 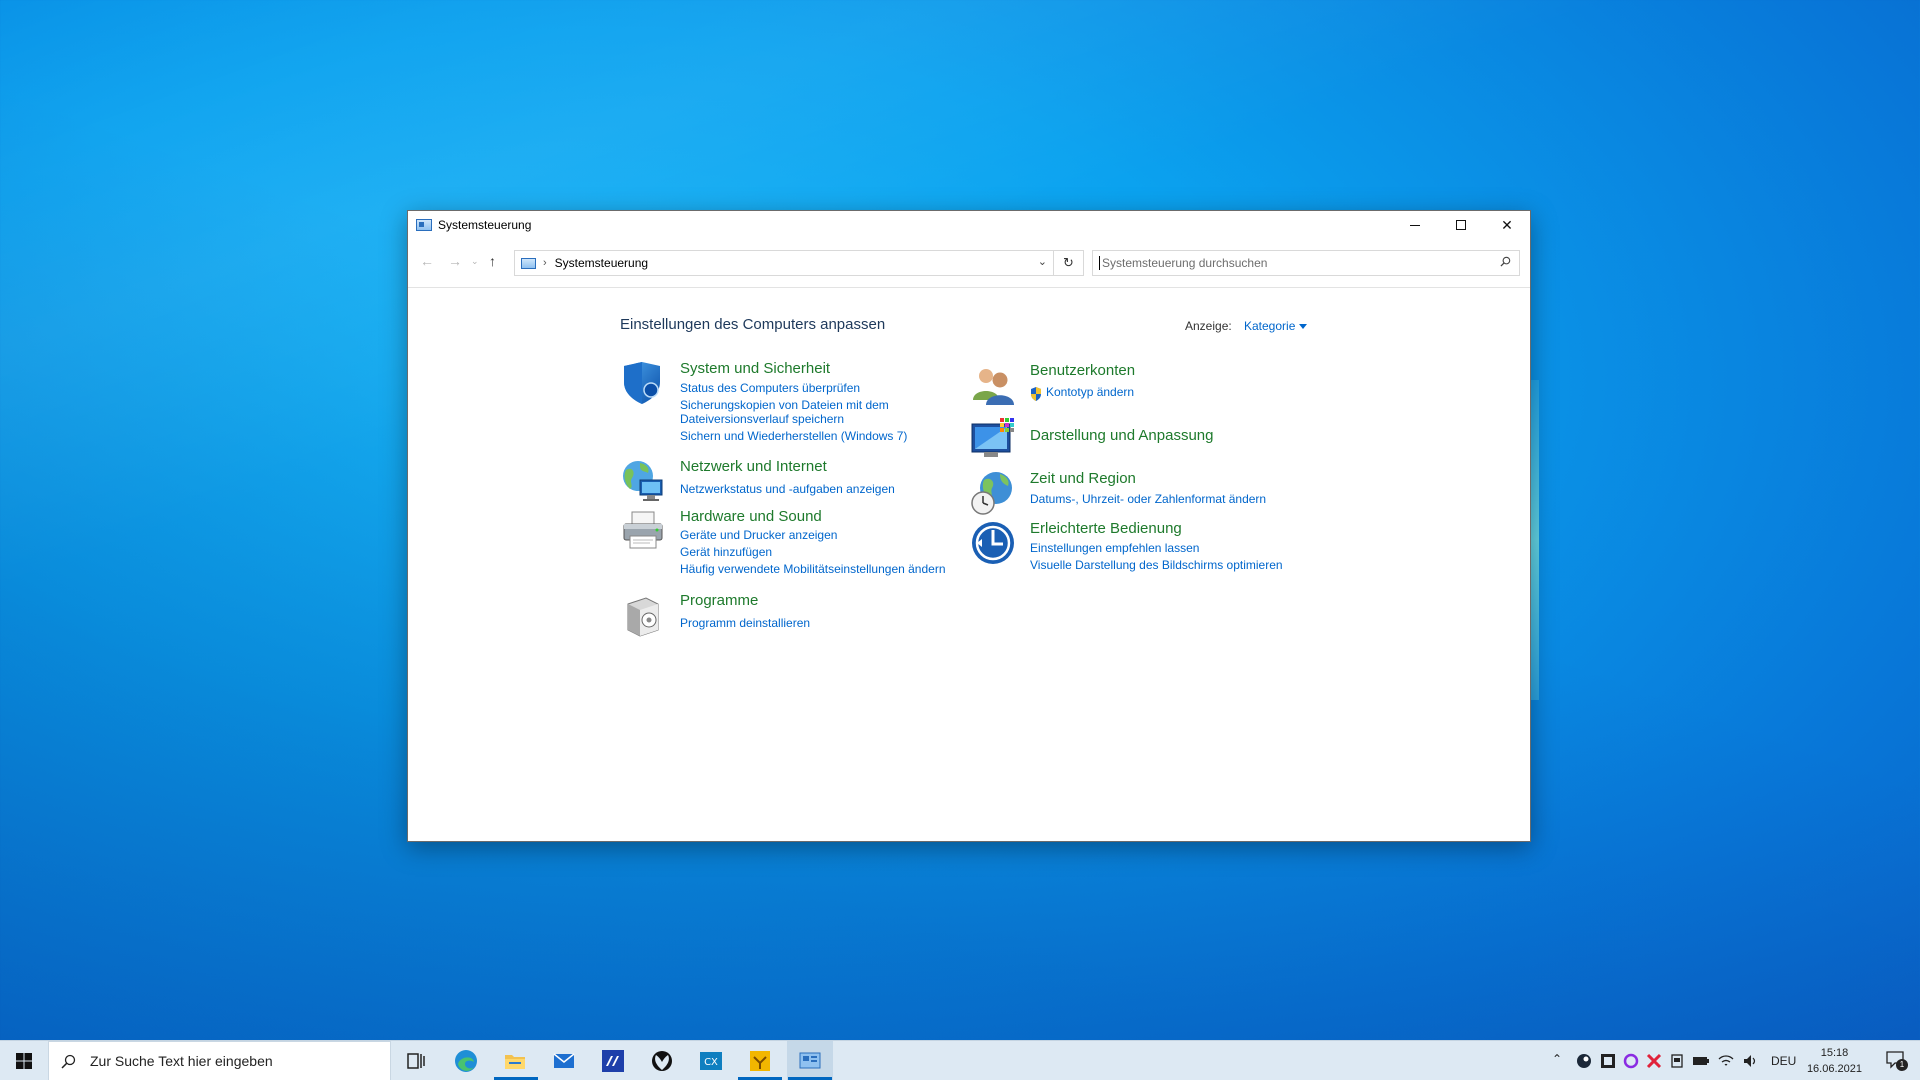 I want to click on minimize-button, so click(x=1415, y=225).